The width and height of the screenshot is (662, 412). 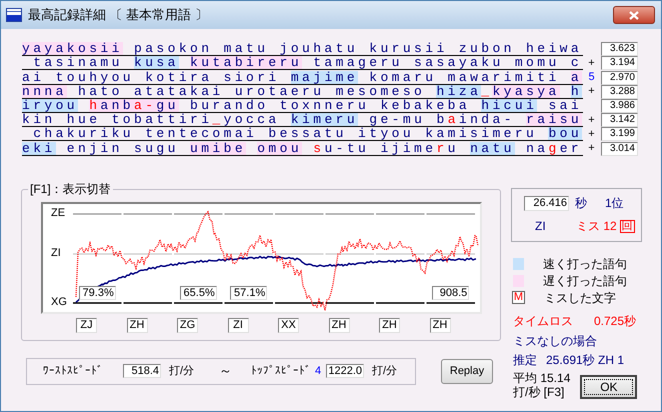 I want to click on tilde-text: ～, so click(x=226, y=371).